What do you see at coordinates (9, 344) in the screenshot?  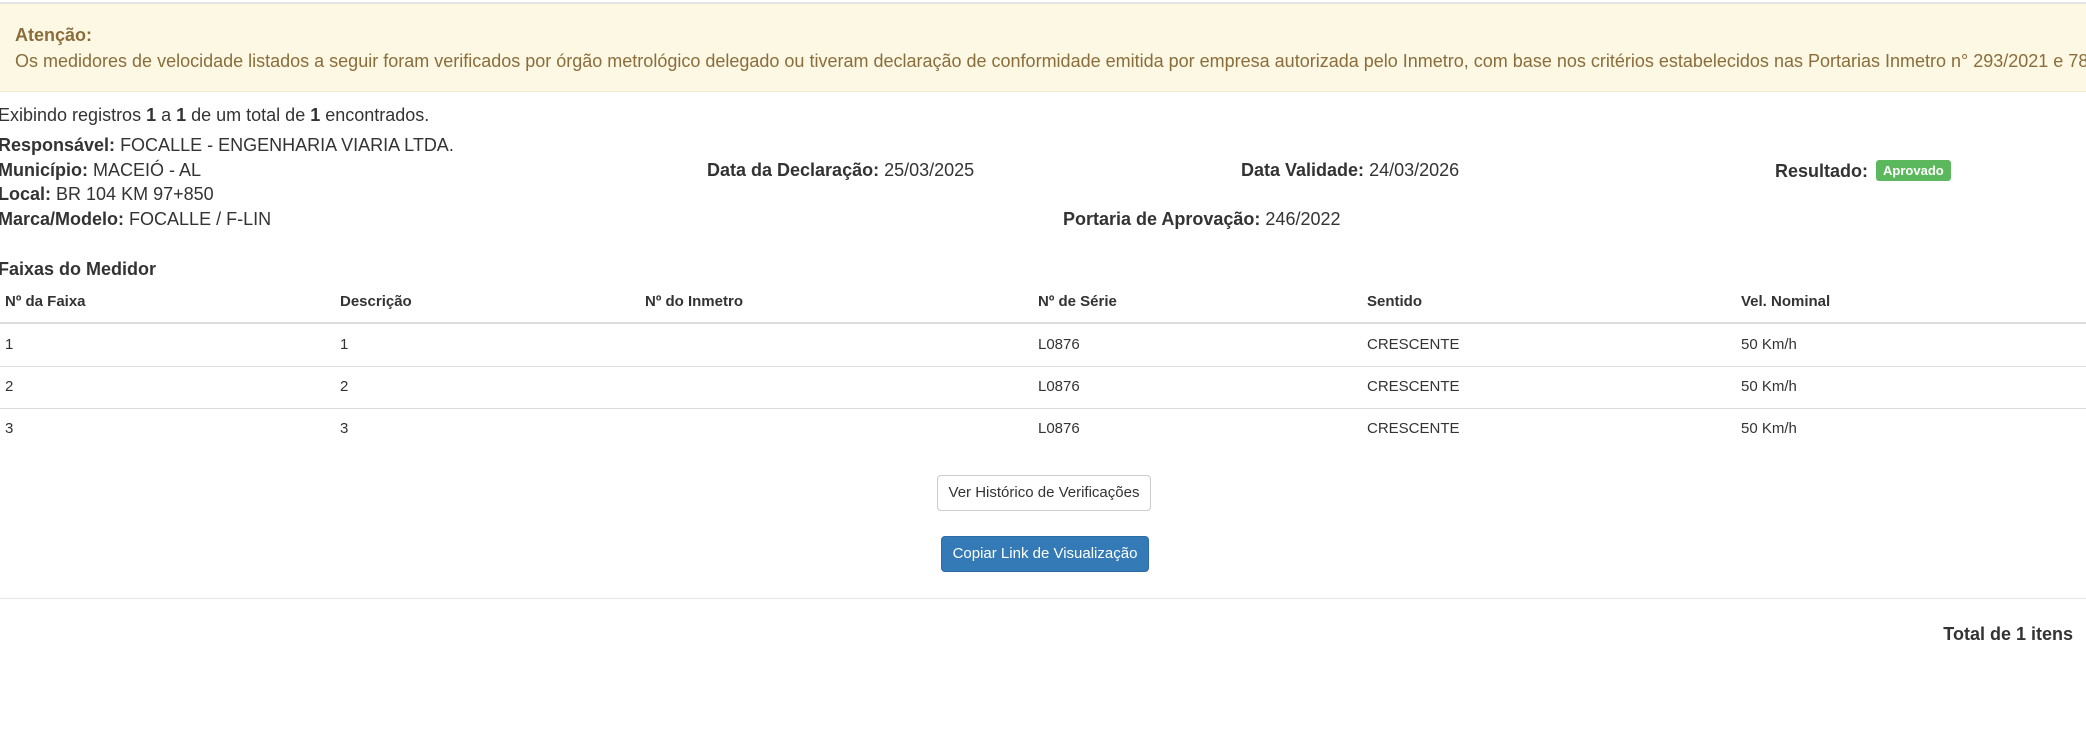 I see `cell-faixa: 1` at bounding box center [9, 344].